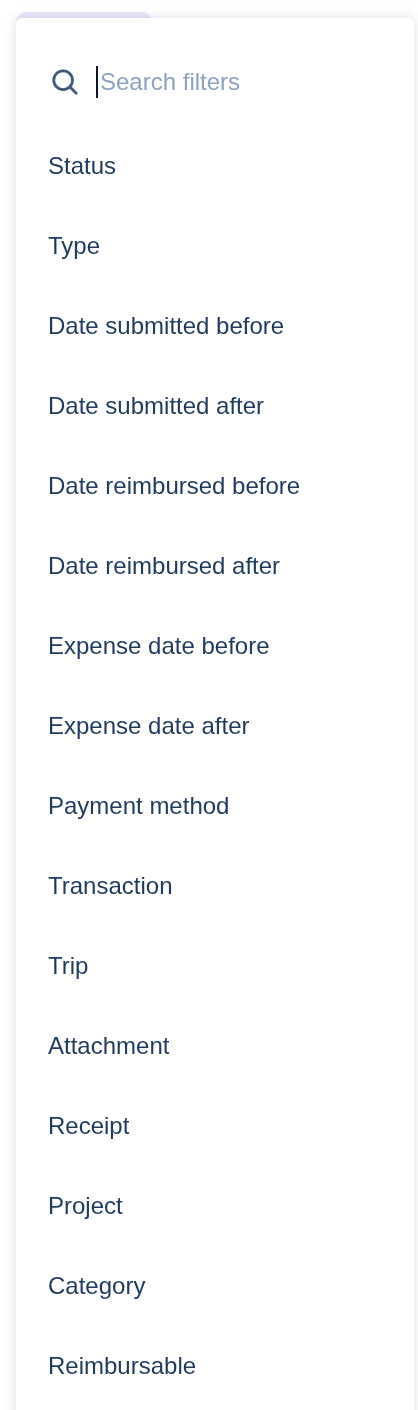 This screenshot has width=418, height=1410. What do you see at coordinates (156, 406) in the screenshot?
I see `filter-option: Date submitted after` at bounding box center [156, 406].